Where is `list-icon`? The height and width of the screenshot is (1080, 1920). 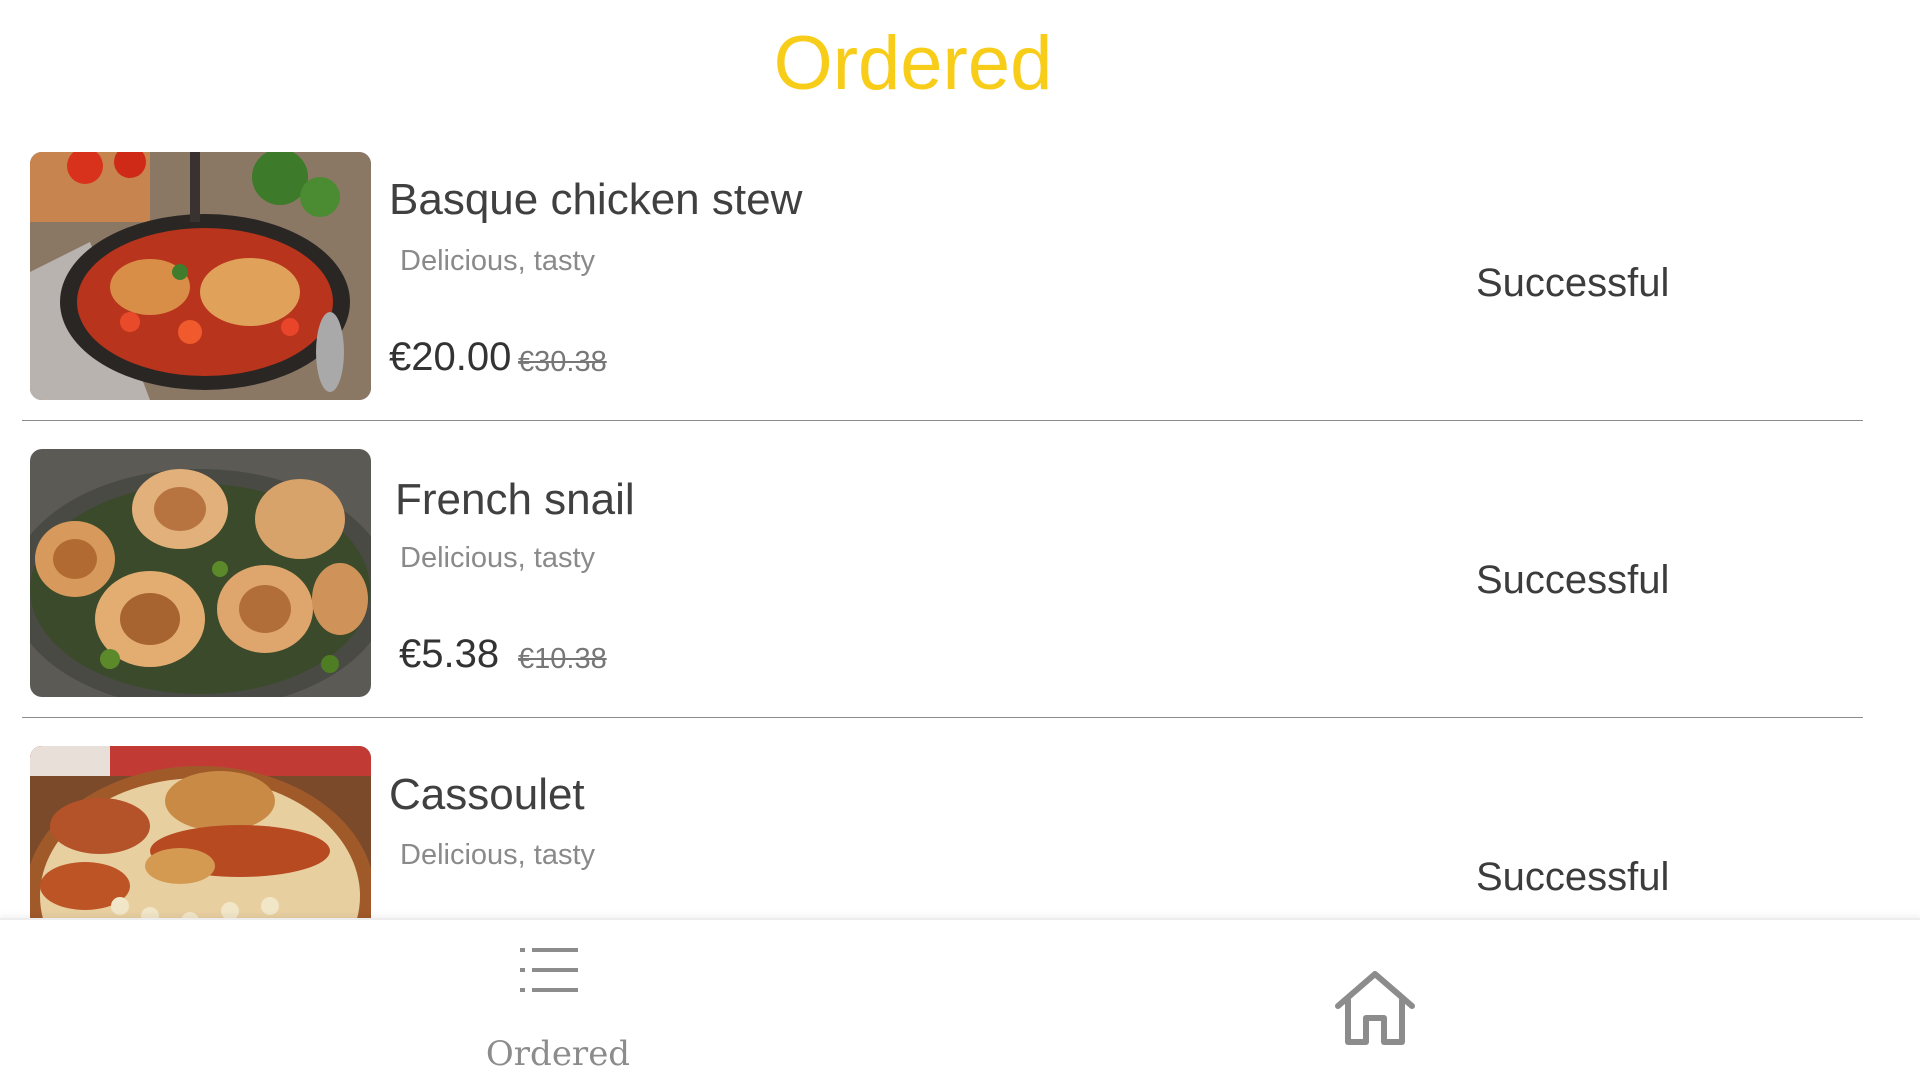 list-icon is located at coordinates (549, 970).